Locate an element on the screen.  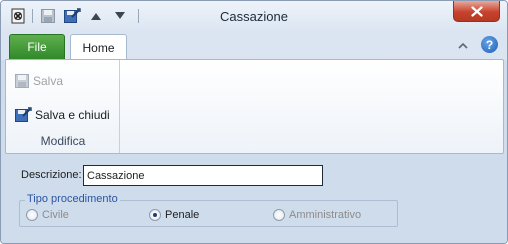
tab-file: File is located at coordinates (37, 46).